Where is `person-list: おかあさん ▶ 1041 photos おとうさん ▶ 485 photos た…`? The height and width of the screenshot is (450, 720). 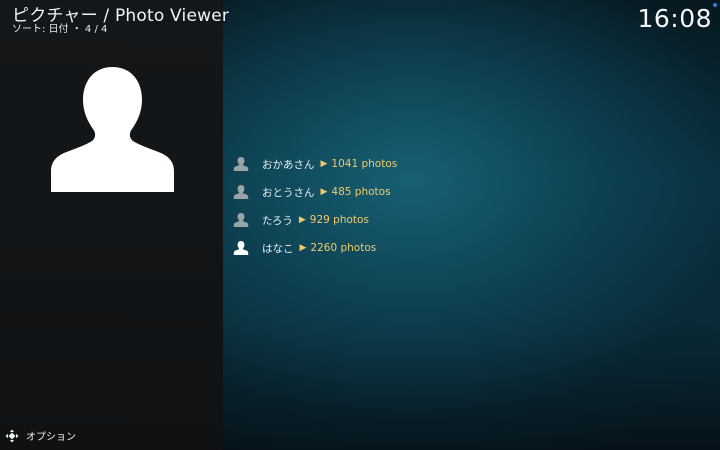 person-list: おかあさん ▶ 1041 photos おとうさん ▶ 485 photos た… is located at coordinates (383, 206).